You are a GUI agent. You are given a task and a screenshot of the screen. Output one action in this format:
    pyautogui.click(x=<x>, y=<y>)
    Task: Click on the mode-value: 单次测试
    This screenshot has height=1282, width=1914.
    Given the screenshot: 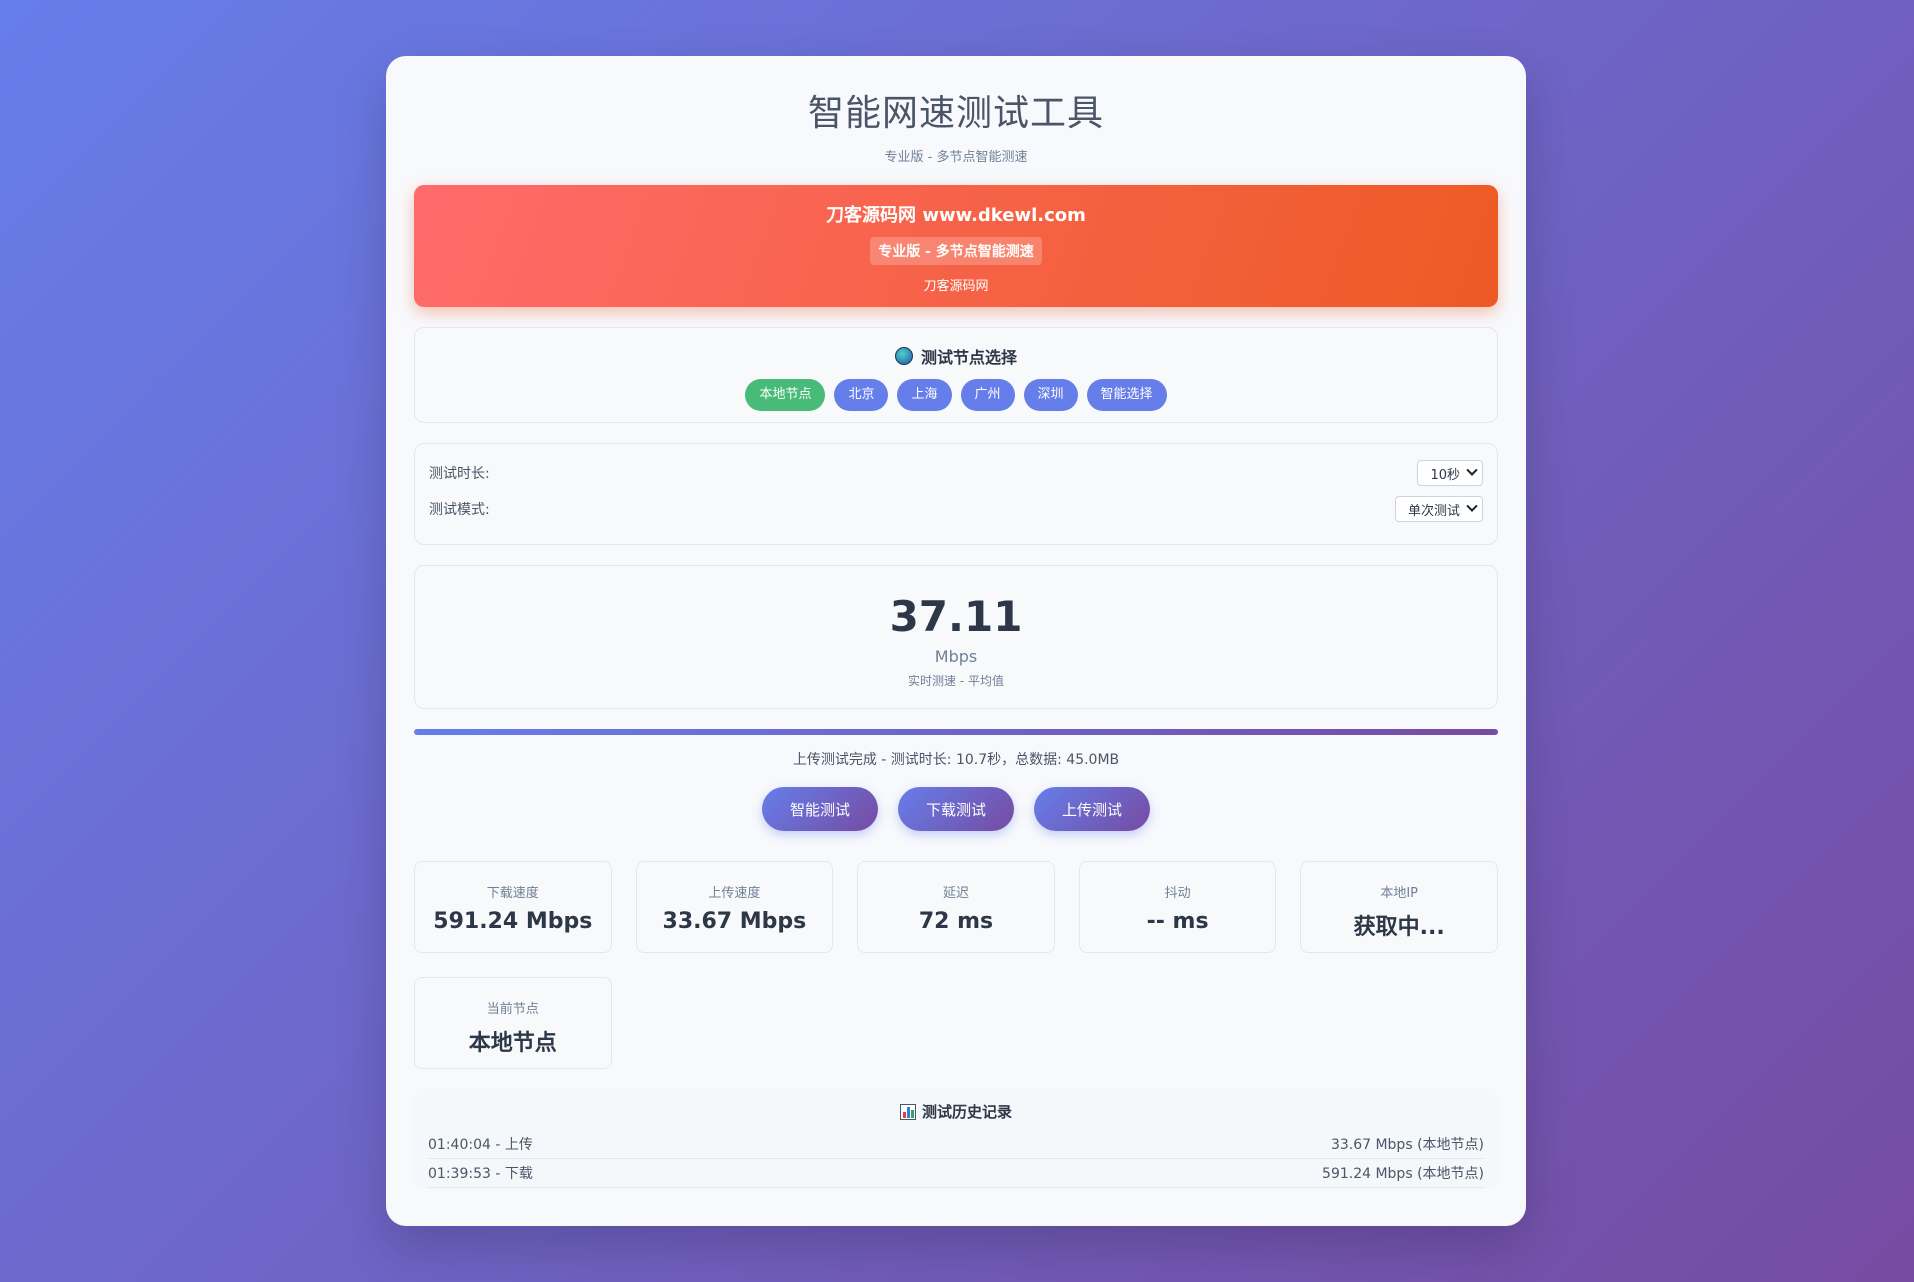 What is the action you would take?
    pyautogui.click(x=1433, y=511)
    